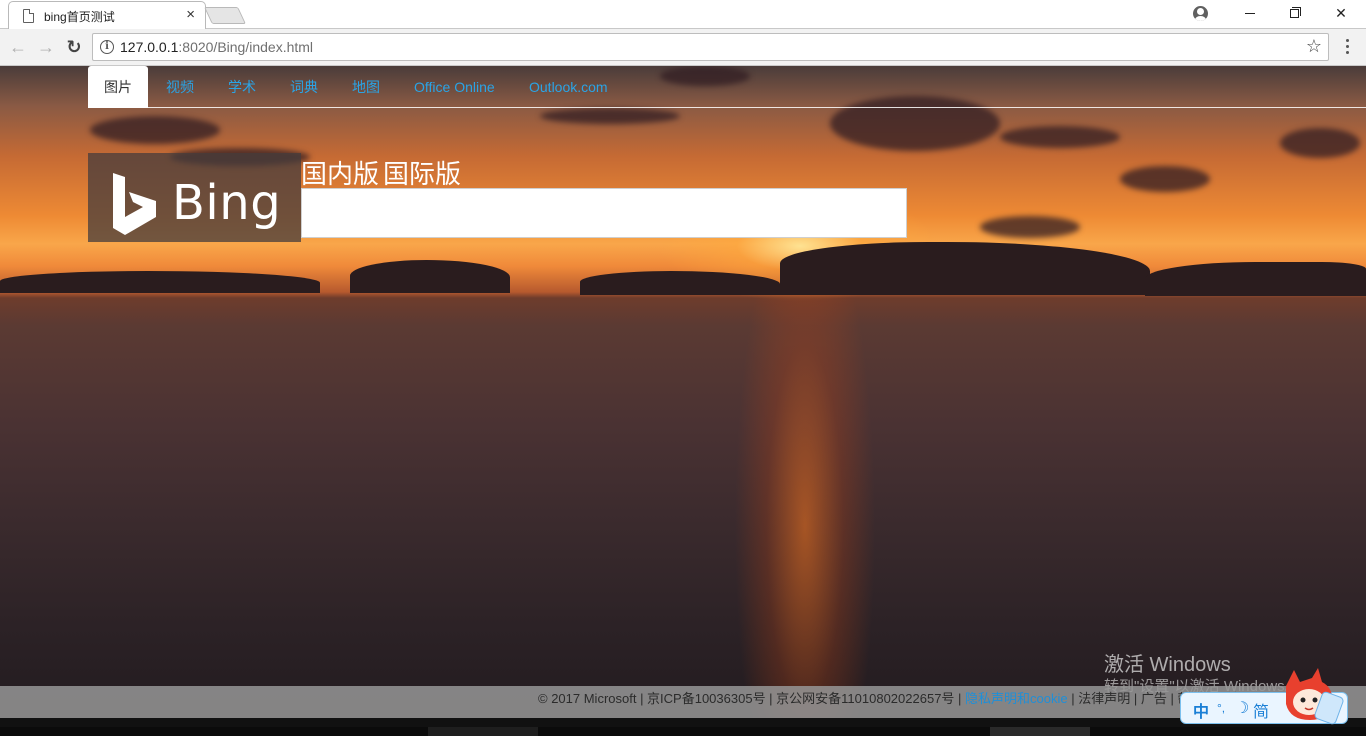  What do you see at coordinates (149, 47) in the screenshot?
I see `url-host: 127.0.0.1` at bounding box center [149, 47].